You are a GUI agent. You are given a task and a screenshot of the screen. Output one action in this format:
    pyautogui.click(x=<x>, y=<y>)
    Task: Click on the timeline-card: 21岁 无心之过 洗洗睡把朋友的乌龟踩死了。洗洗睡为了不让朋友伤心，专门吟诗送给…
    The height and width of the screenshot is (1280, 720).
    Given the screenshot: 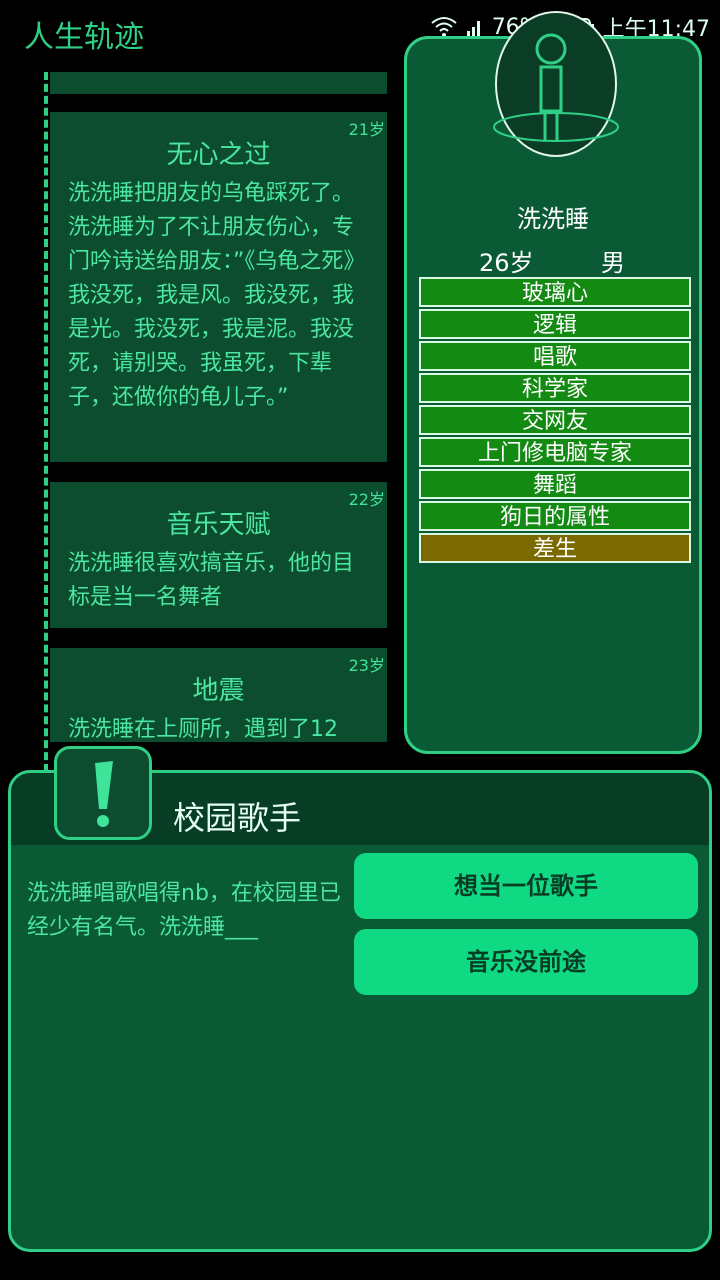 What is the action you would take?
    pyautogui.click(x=218, y=287)
    